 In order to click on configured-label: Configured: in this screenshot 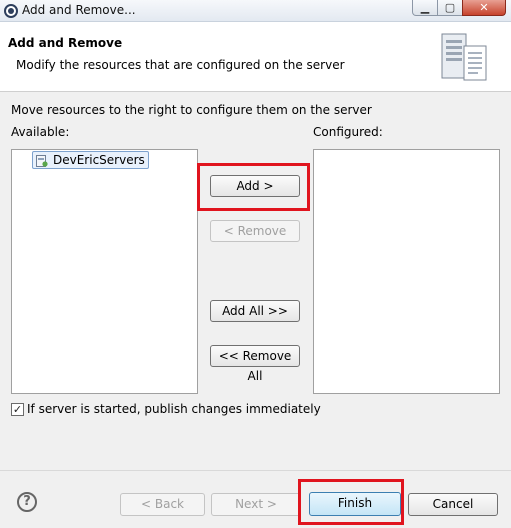, I will do `click(348, 132)`.